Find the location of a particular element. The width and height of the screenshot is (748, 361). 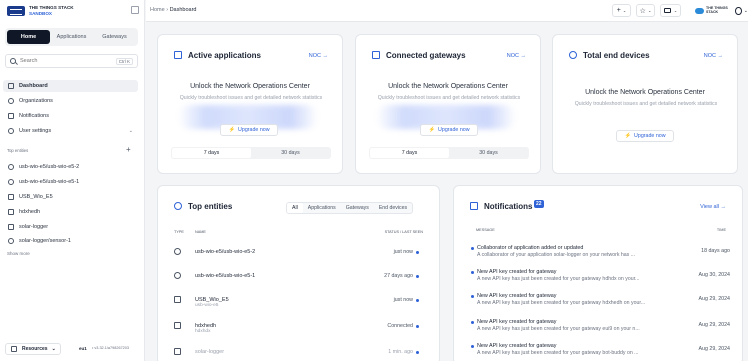

resources-button: Resources ⌄ is located at coordinates (33, 349).